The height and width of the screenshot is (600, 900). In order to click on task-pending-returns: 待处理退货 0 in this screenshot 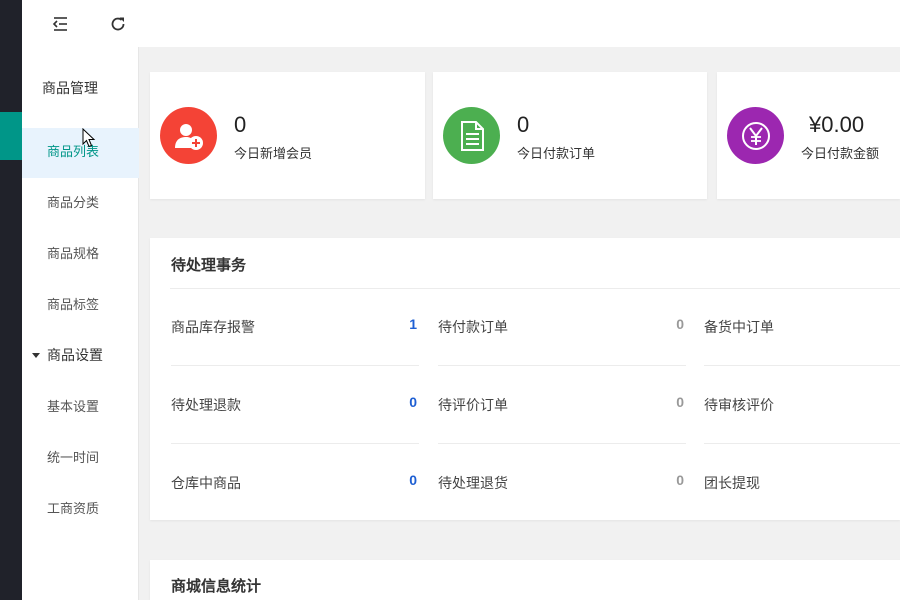, I will do `click(562, 483)`.